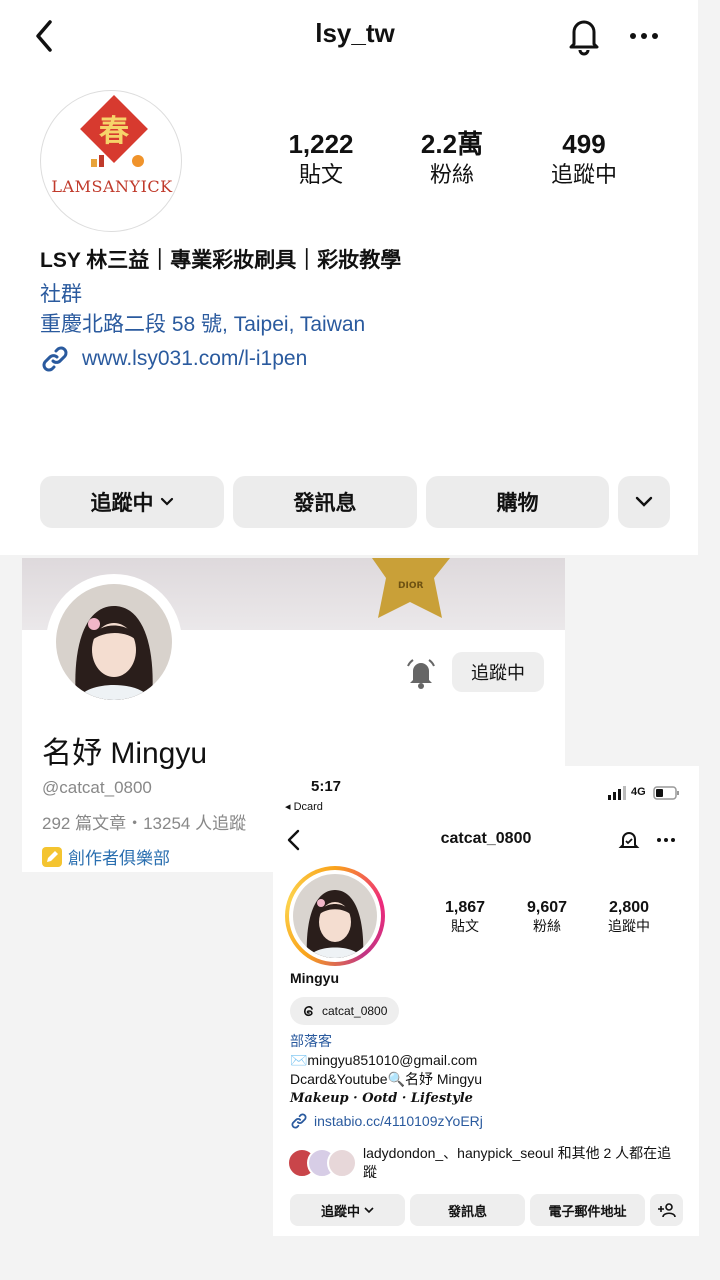 This screenshot has height=1280, width=720. Describe the element at coordinates (410, 586) in the screenshot. I see `cover-text: DIOR` at that location.